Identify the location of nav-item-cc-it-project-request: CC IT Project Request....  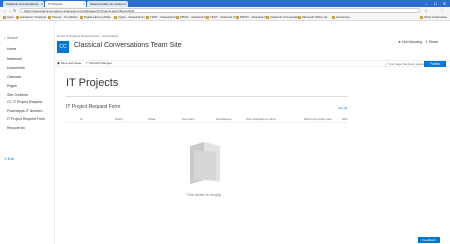
(26, 102).